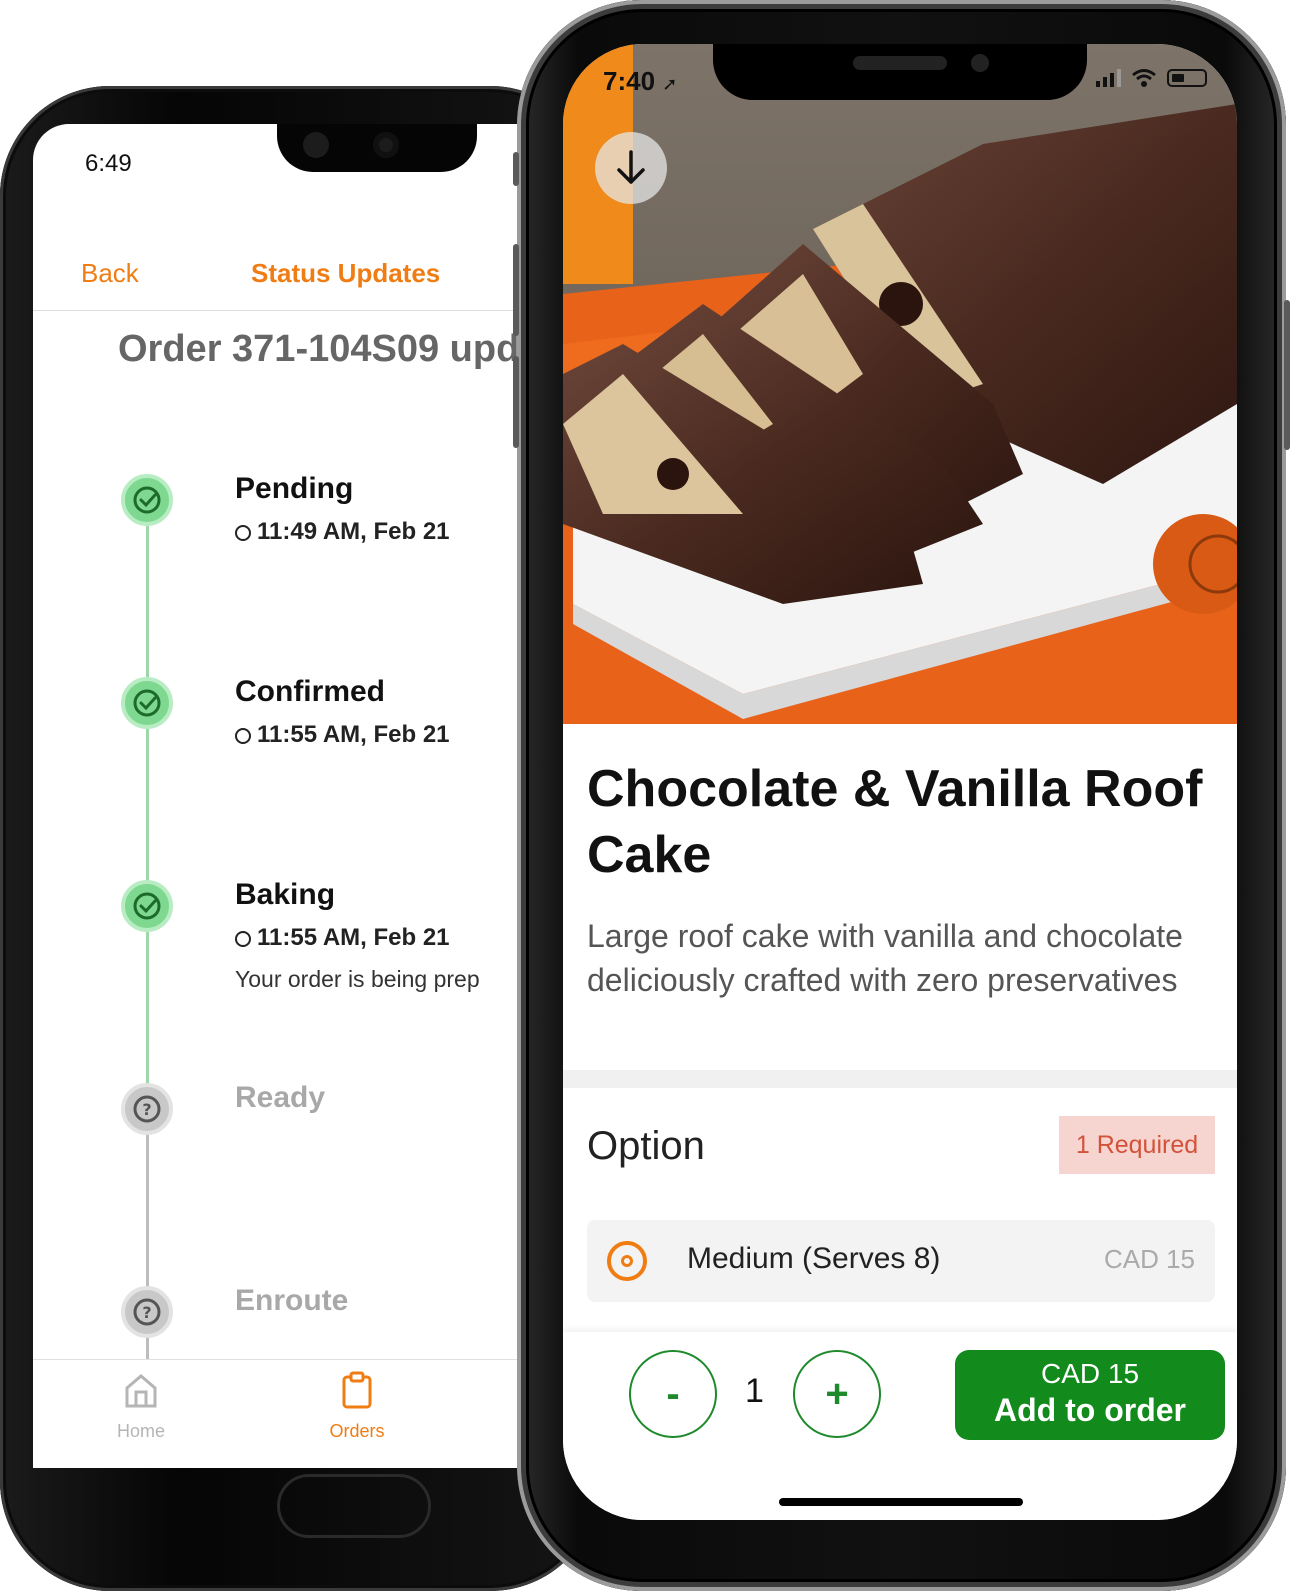  Describe the element at coordinates (837, 1394) in the screenshot. I see `increase-quantity-button: +` at that location.